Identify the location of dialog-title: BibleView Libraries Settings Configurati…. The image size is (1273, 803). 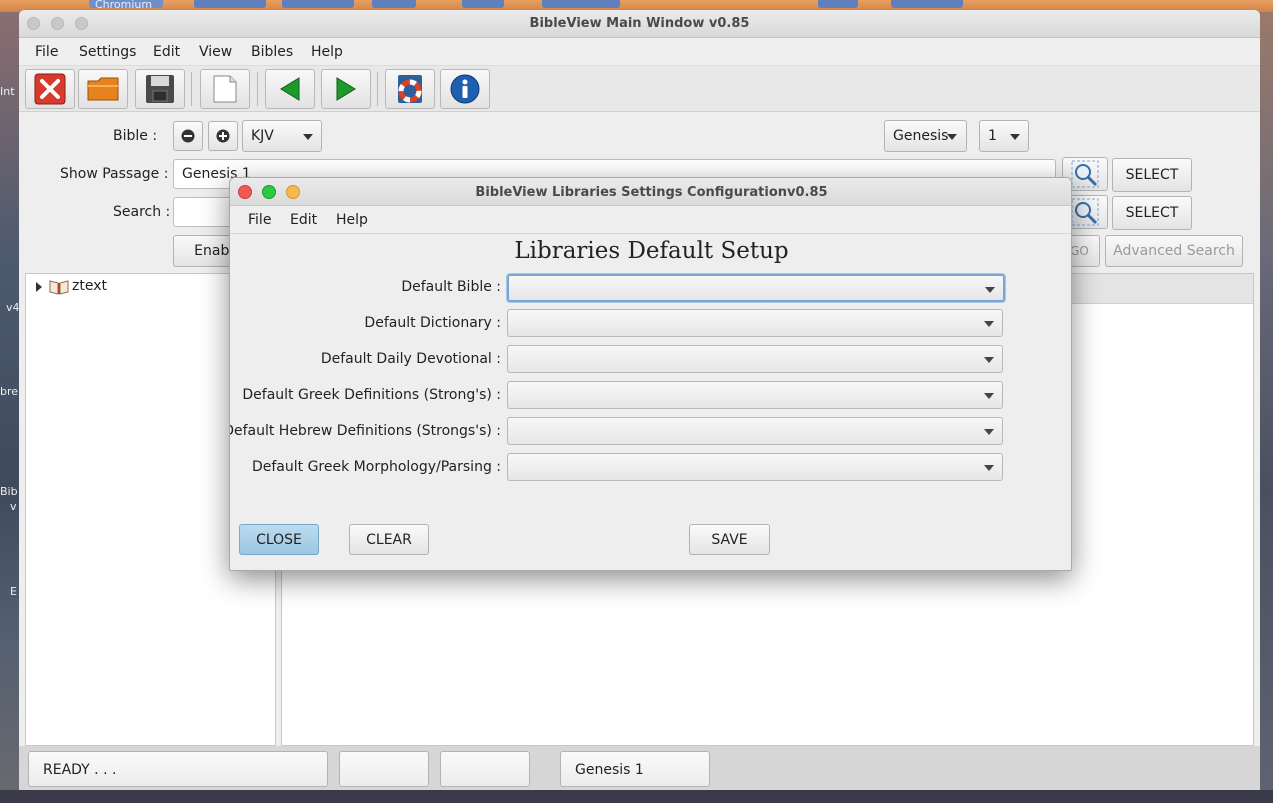
(651, 192).